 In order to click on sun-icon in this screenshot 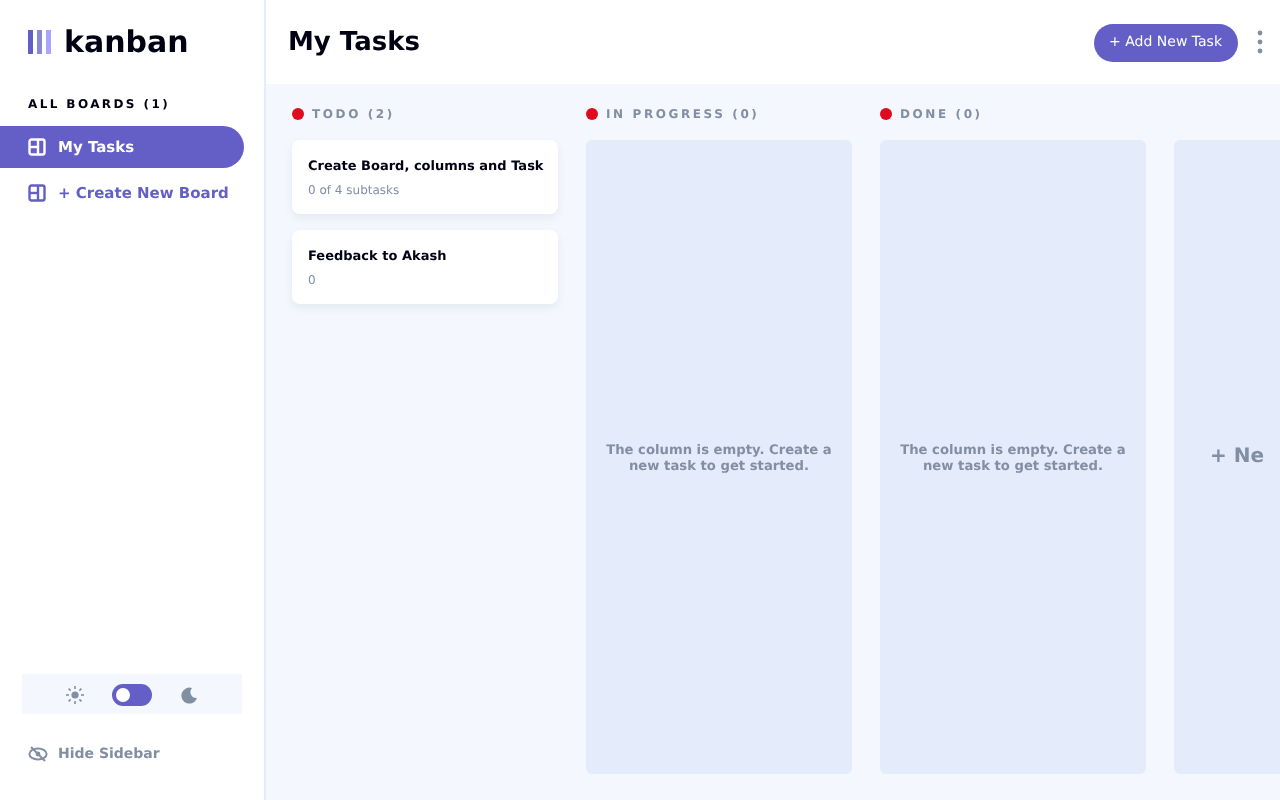, I will do `click(75, 694)`.